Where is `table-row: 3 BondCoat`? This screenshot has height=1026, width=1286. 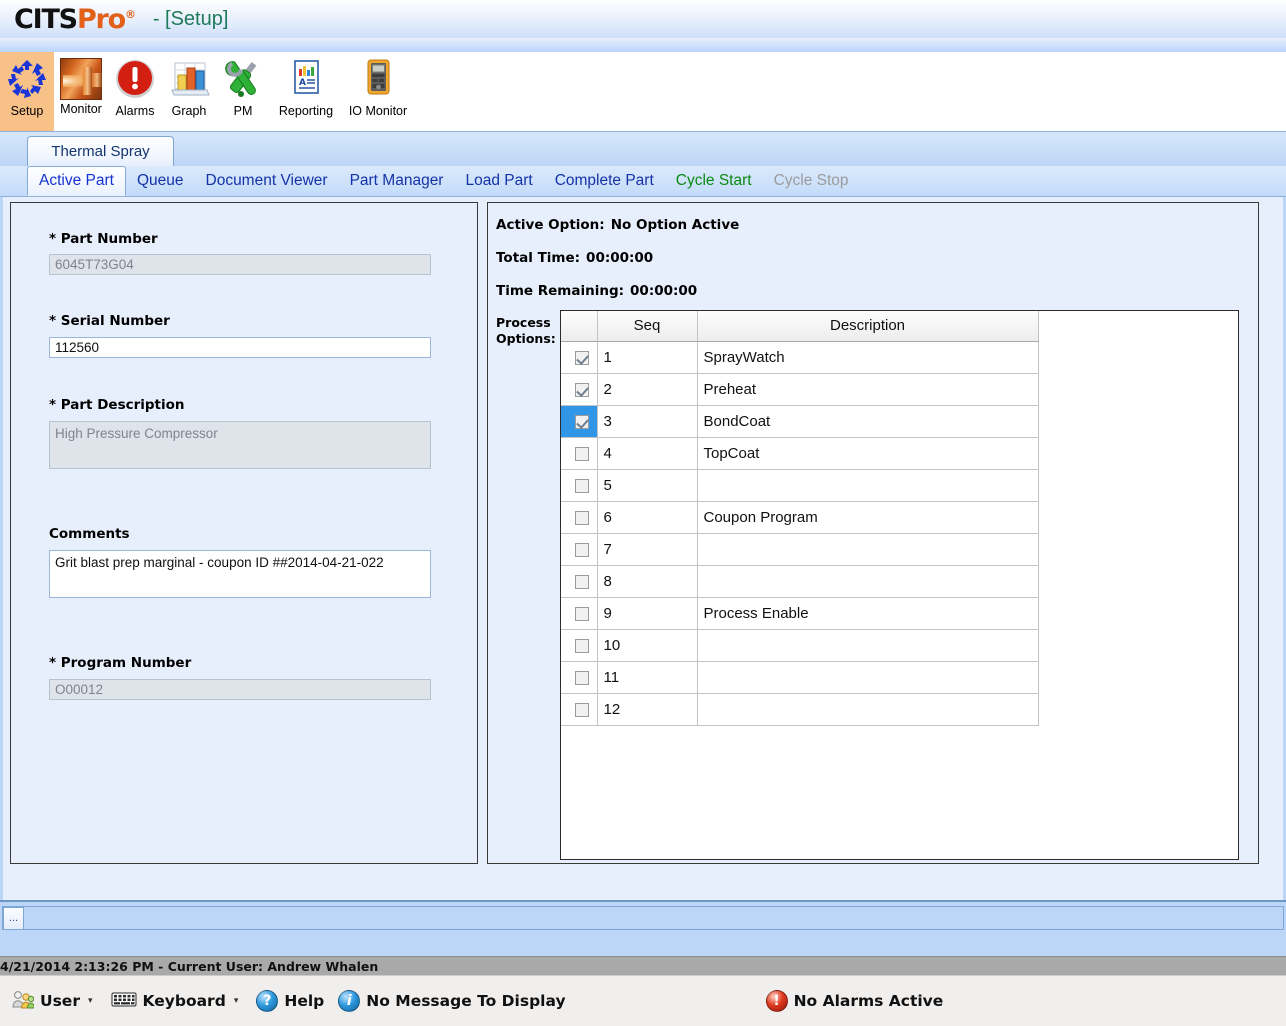 table-row: 3 BondCoat is located at coordinates (800, 421).